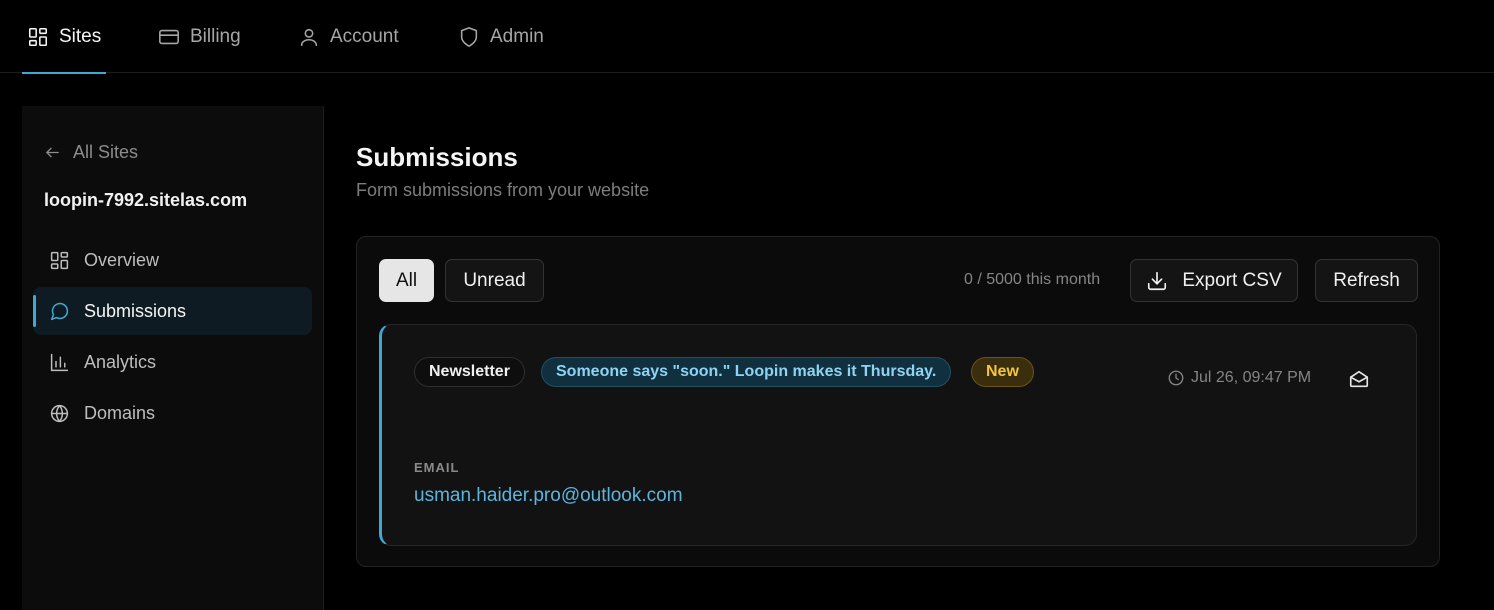 The image size is (1494, 610). Describe the element at coordinates (747, 37) in the screenshot. I see `top-navigation: Sites Billing Account Admin` at that location.